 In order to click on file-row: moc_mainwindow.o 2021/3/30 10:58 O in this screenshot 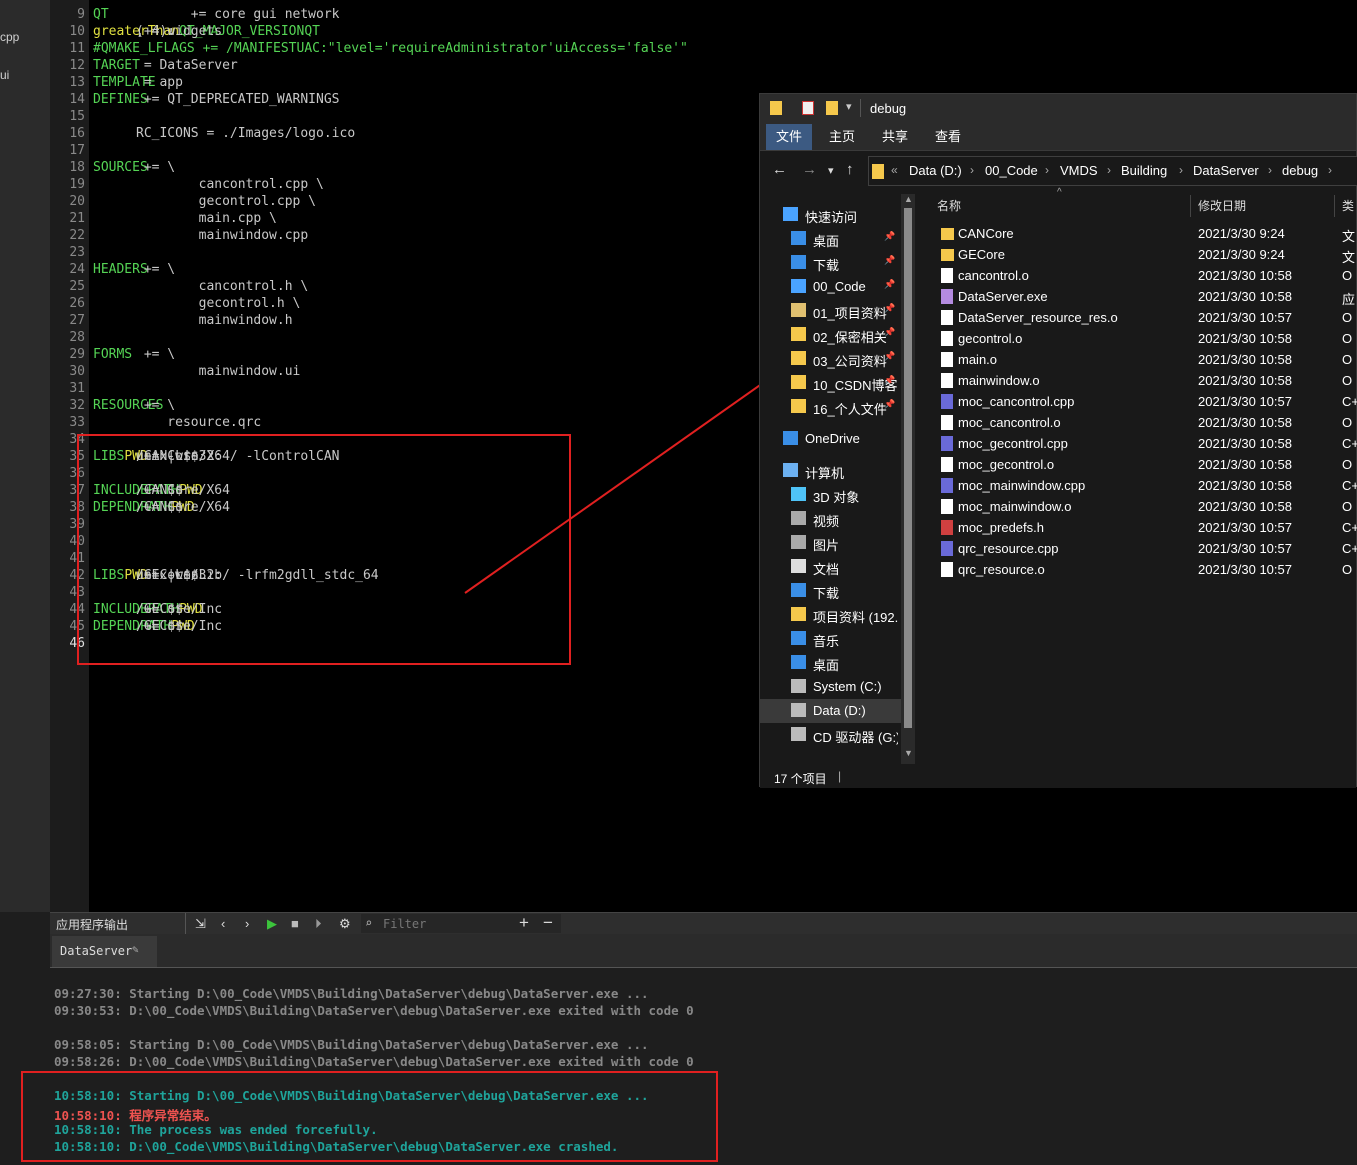, I will do `click(1137, 506)`.